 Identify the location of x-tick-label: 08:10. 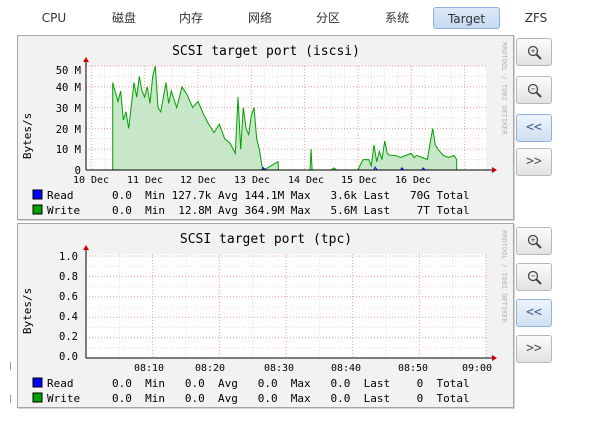
(149, 368).